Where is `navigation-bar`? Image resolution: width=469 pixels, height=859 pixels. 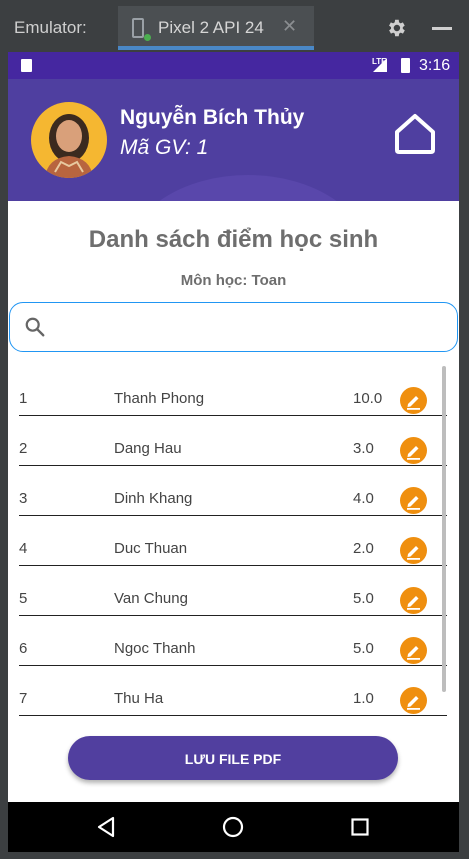
navigation-bar is located at coordinates (233, 827).